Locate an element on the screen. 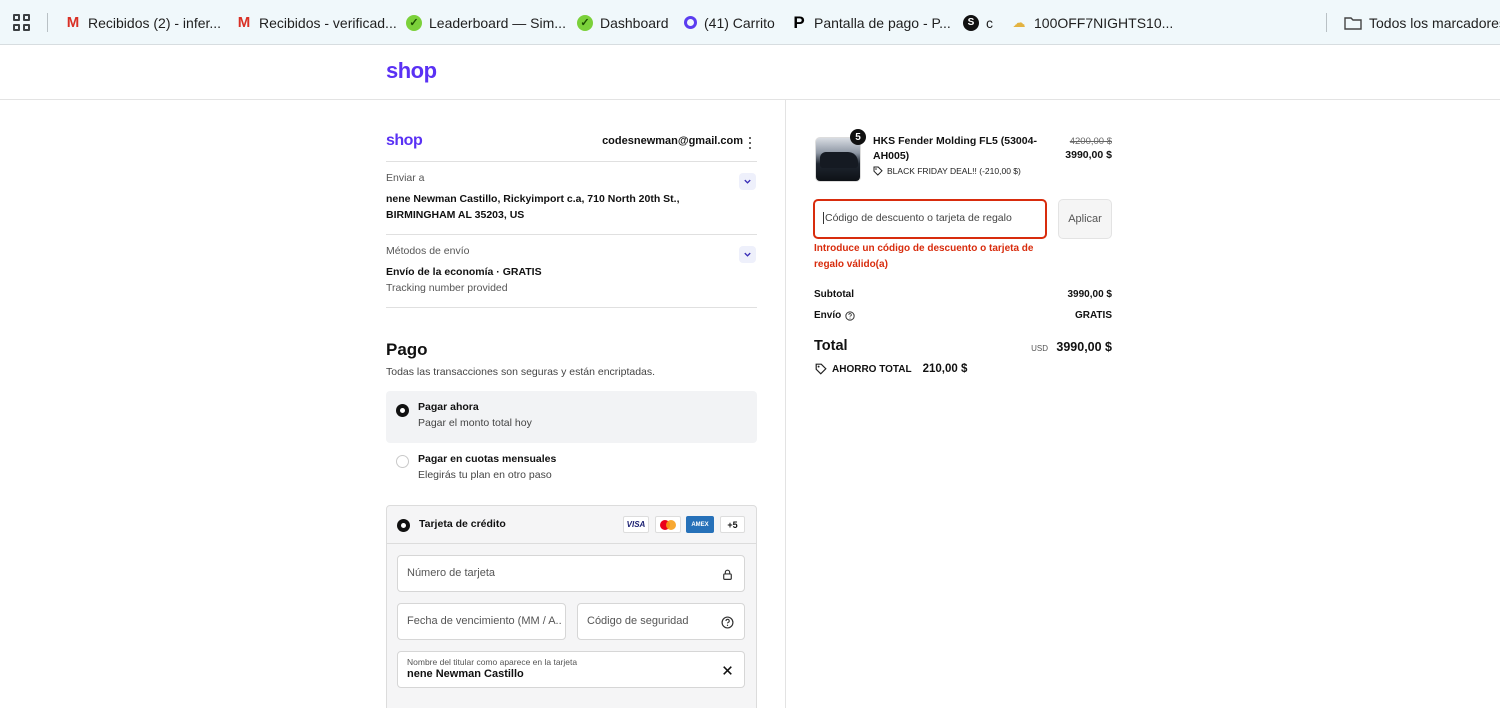  original-price: 4200,00 $ is located at coordinates (1090, 141).